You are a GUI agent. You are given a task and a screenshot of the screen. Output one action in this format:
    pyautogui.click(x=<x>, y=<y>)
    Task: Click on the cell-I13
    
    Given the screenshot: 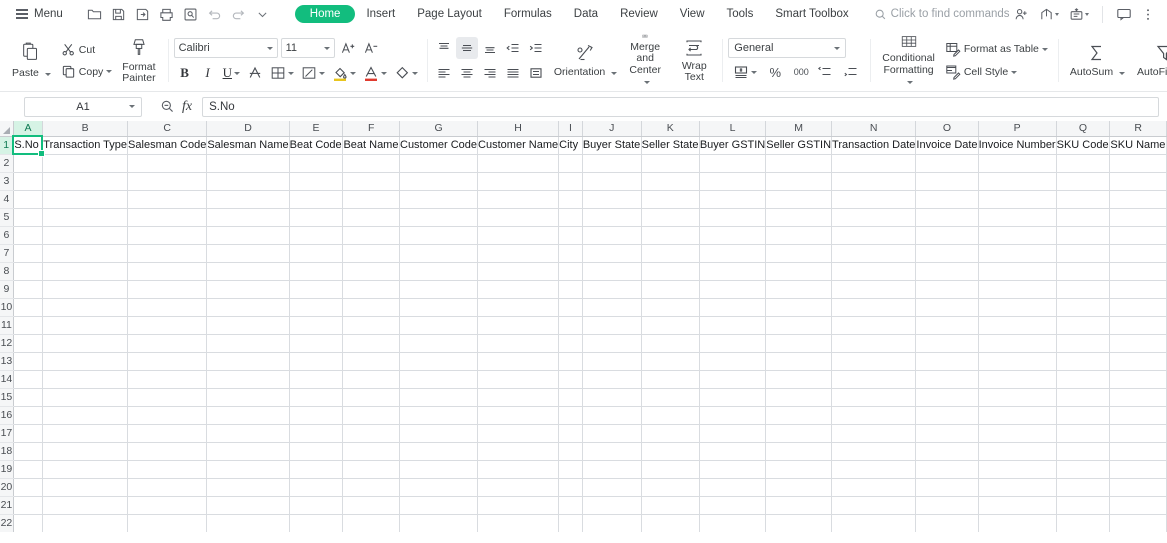 What is the action you would take?
    pyautogui.click(x=570, y=361)
    